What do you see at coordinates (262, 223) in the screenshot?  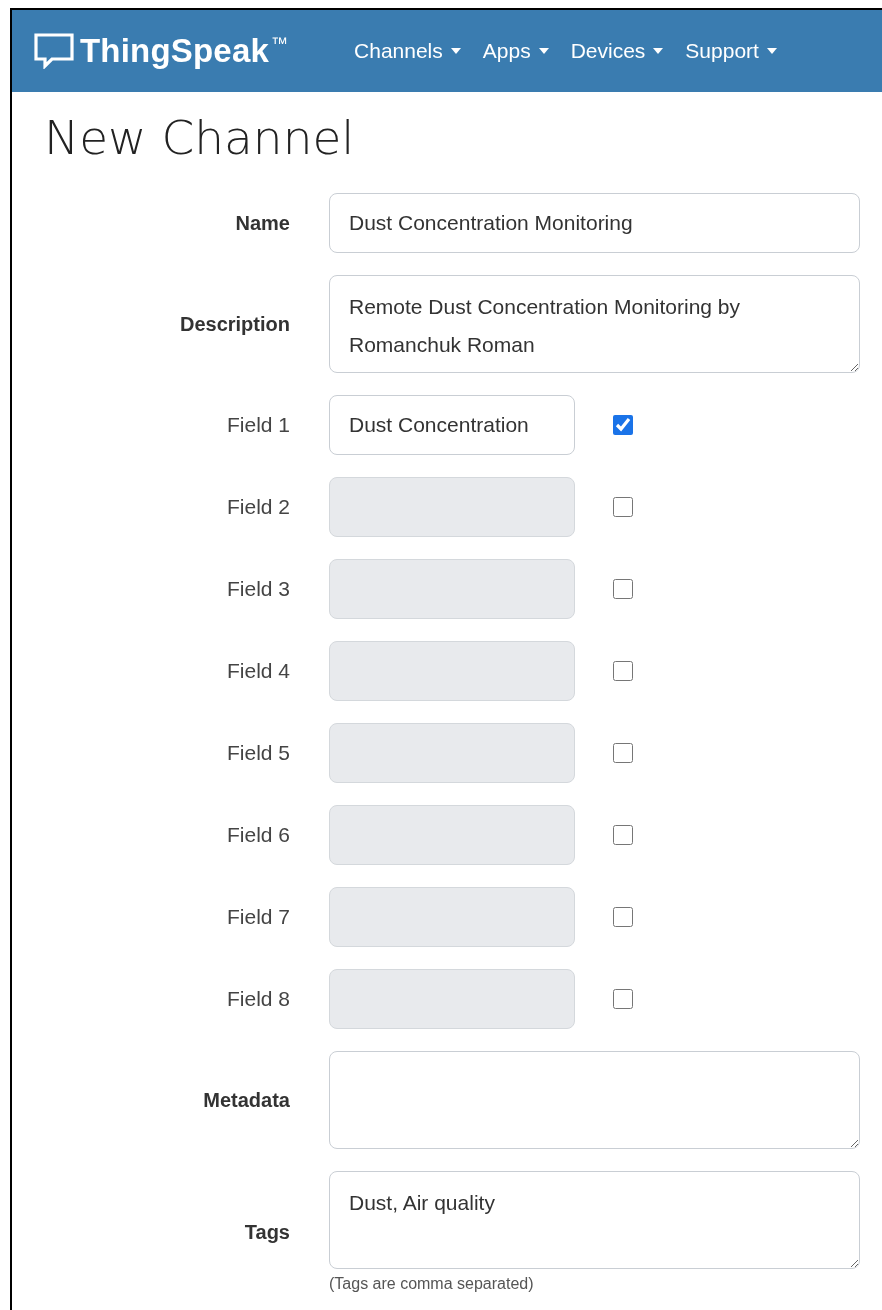 I see `field-label: Name` at bounding box center [262, 223].